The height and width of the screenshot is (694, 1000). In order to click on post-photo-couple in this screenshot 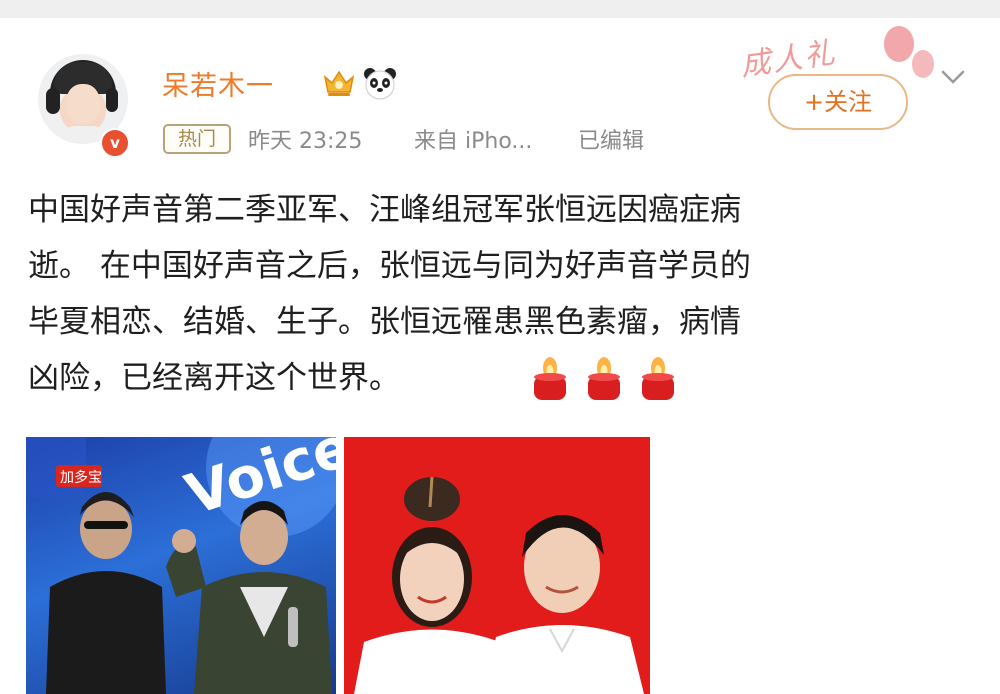, I will do `click(497, 565)`.